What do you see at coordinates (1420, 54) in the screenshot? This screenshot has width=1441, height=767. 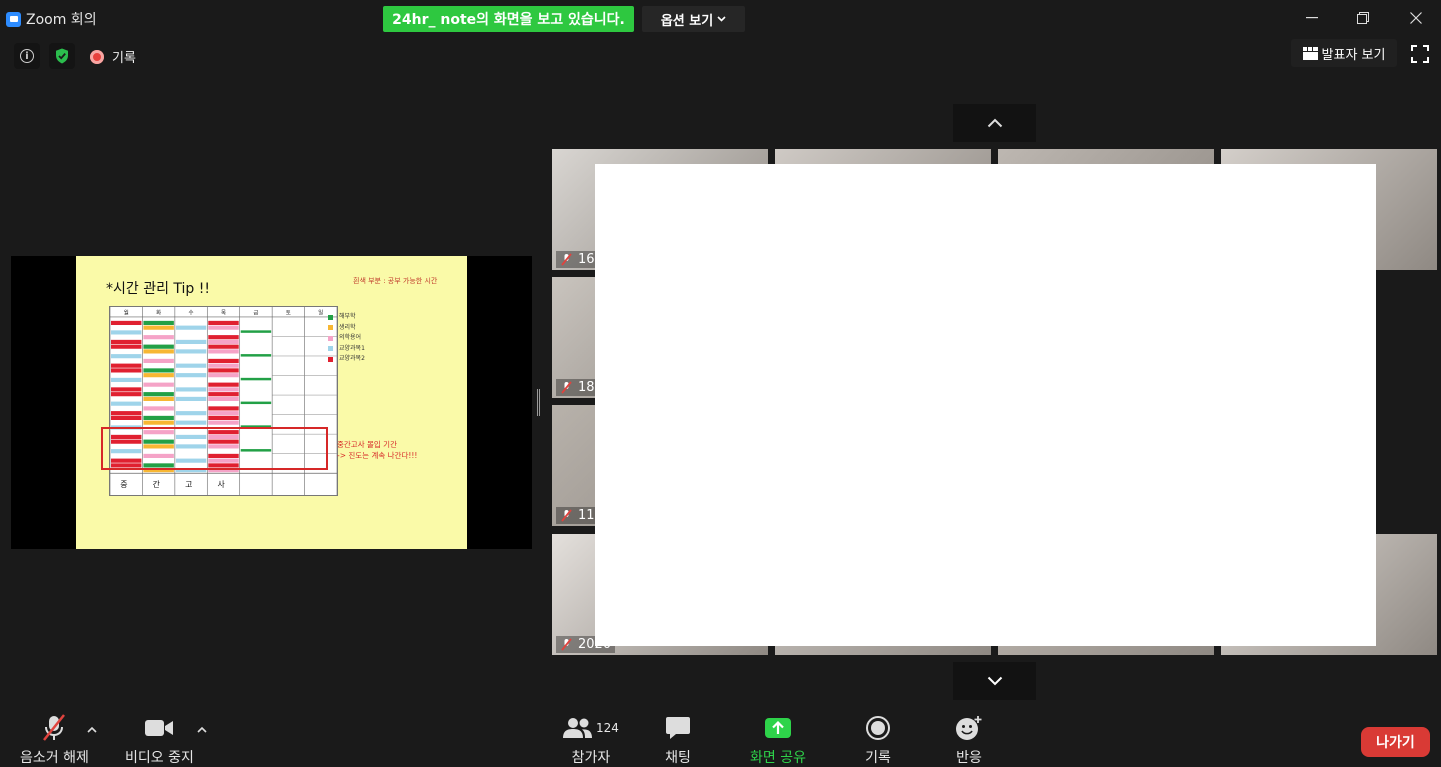 I see `fullscreen-icon` at bounding box center [1420, 54].